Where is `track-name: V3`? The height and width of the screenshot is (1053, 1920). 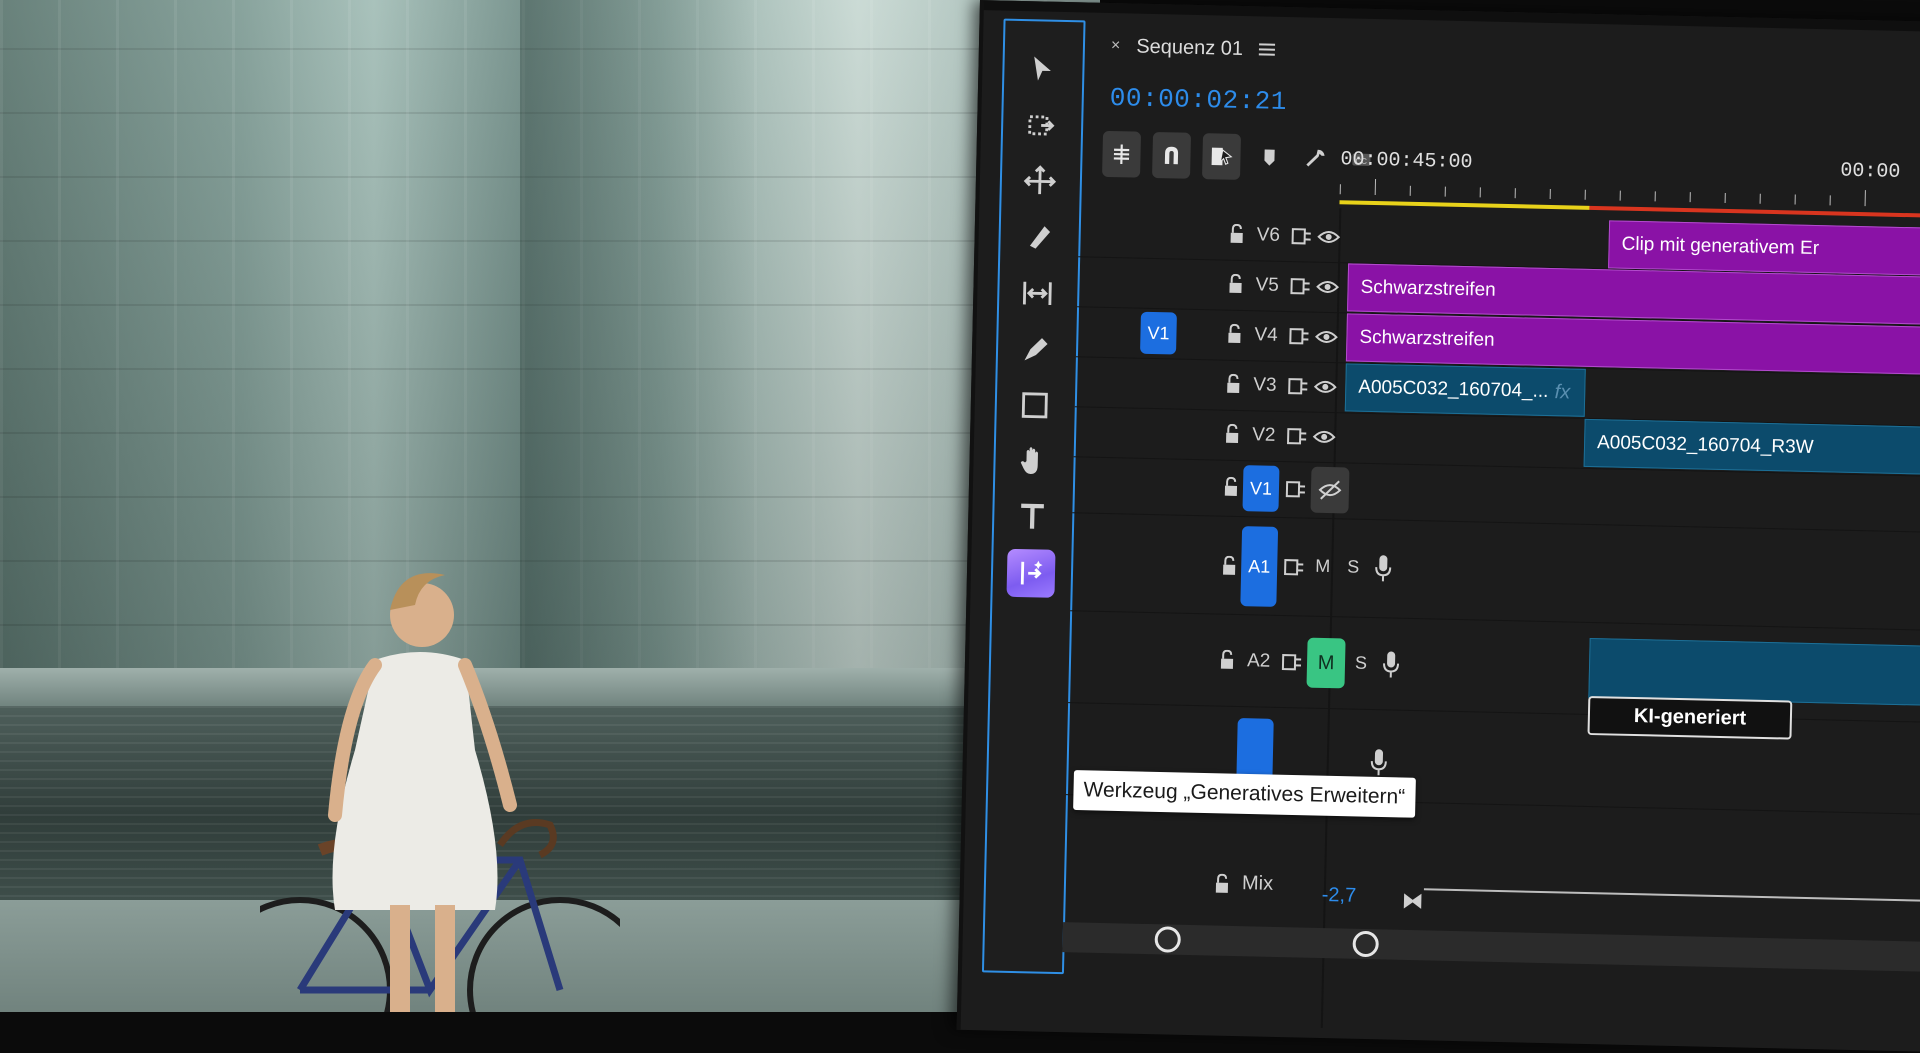
track-name: V3 is located at coordinates (1265, 385).